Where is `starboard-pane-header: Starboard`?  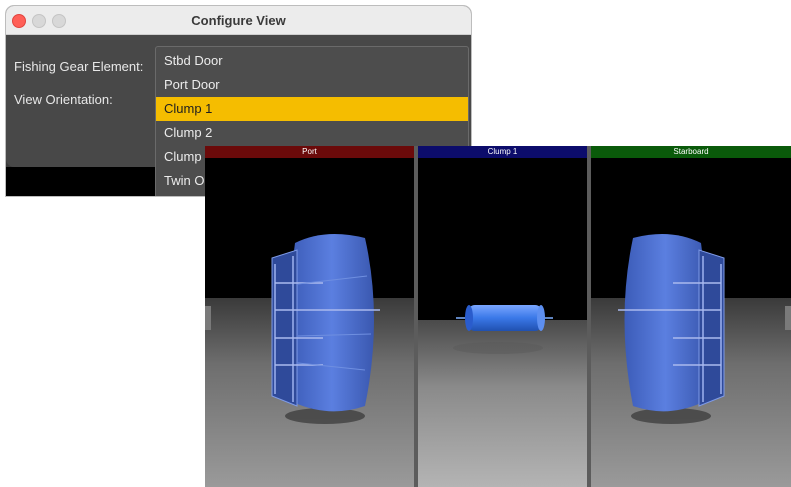
starboard-pane-header: Starboard is located at coordinates (691, 152).